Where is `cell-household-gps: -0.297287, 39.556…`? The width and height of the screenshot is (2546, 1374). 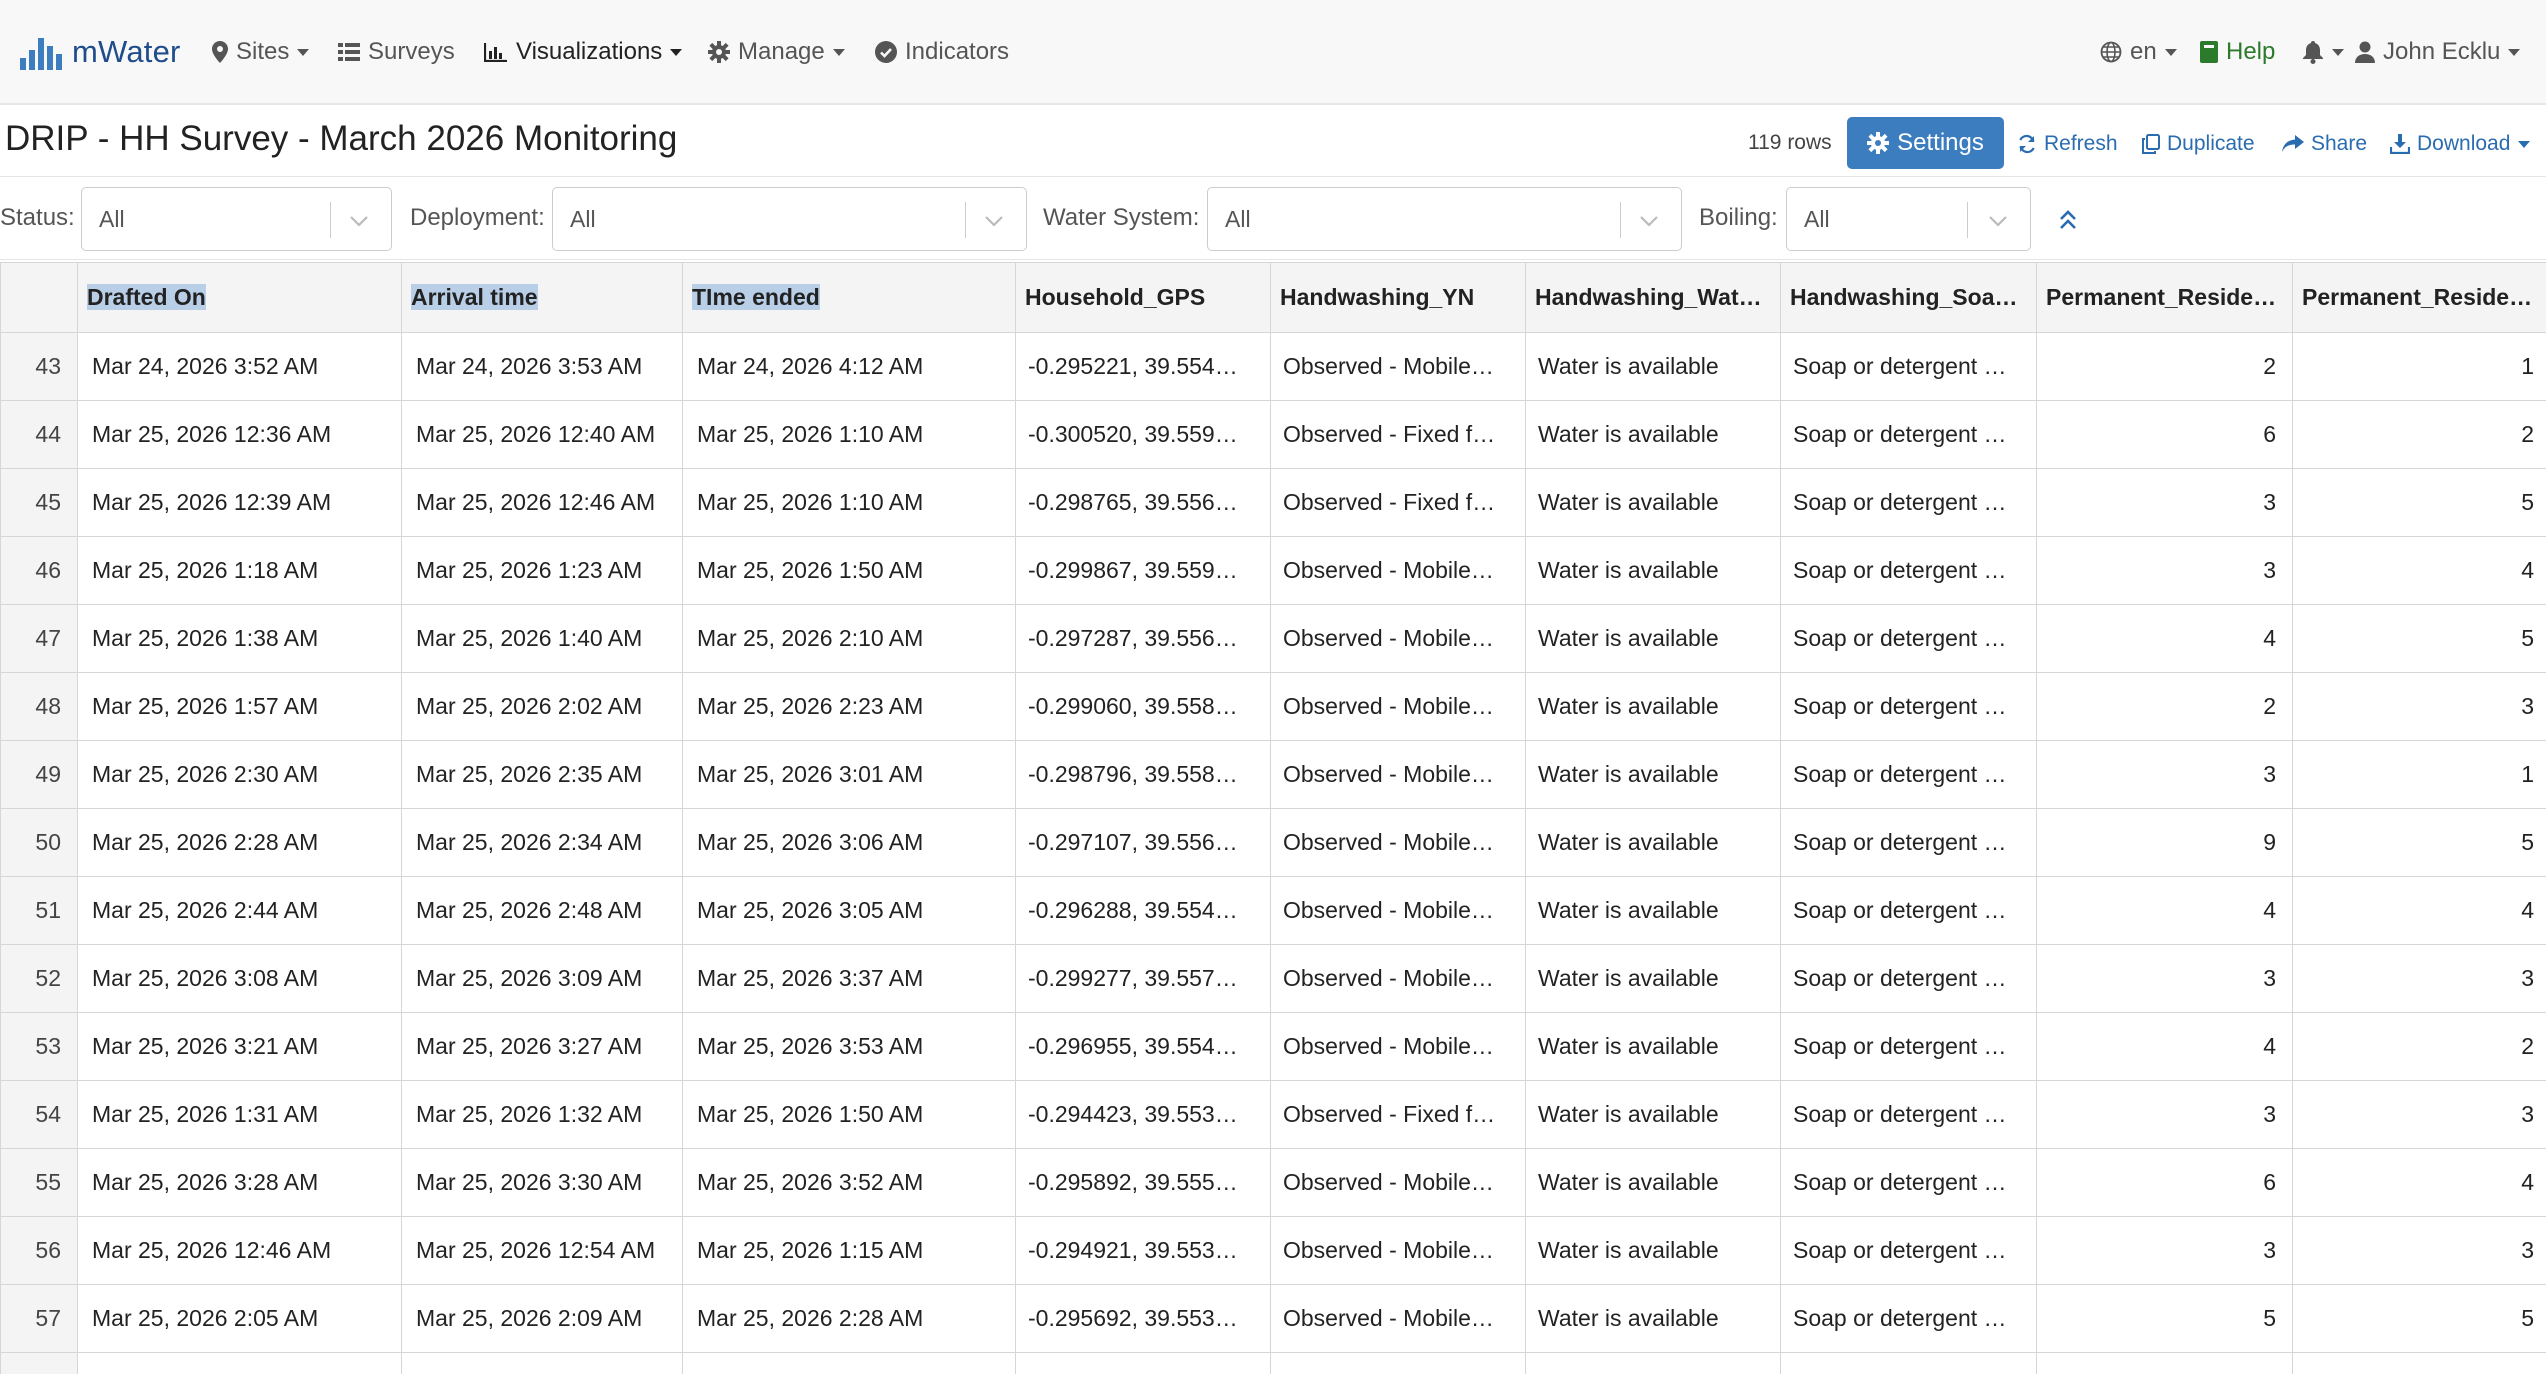
cell-household-gps: -0.297287, 39.556… is located at coordinates (1143, 638).